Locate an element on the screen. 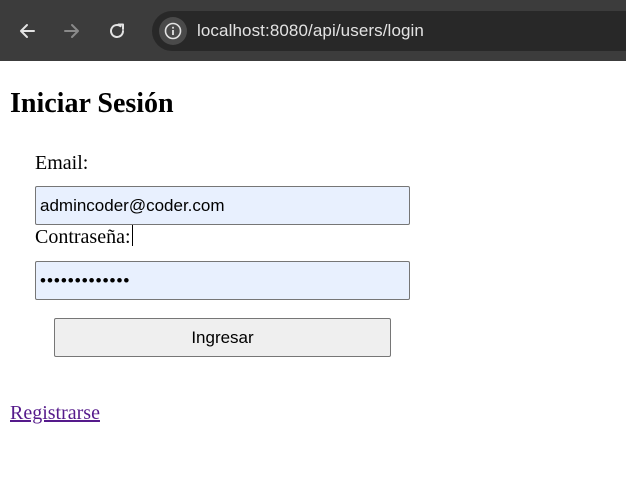 This screenshot has height=477, width=626. page-title: Iniciar Sesión is located at coordinates (92, 103).